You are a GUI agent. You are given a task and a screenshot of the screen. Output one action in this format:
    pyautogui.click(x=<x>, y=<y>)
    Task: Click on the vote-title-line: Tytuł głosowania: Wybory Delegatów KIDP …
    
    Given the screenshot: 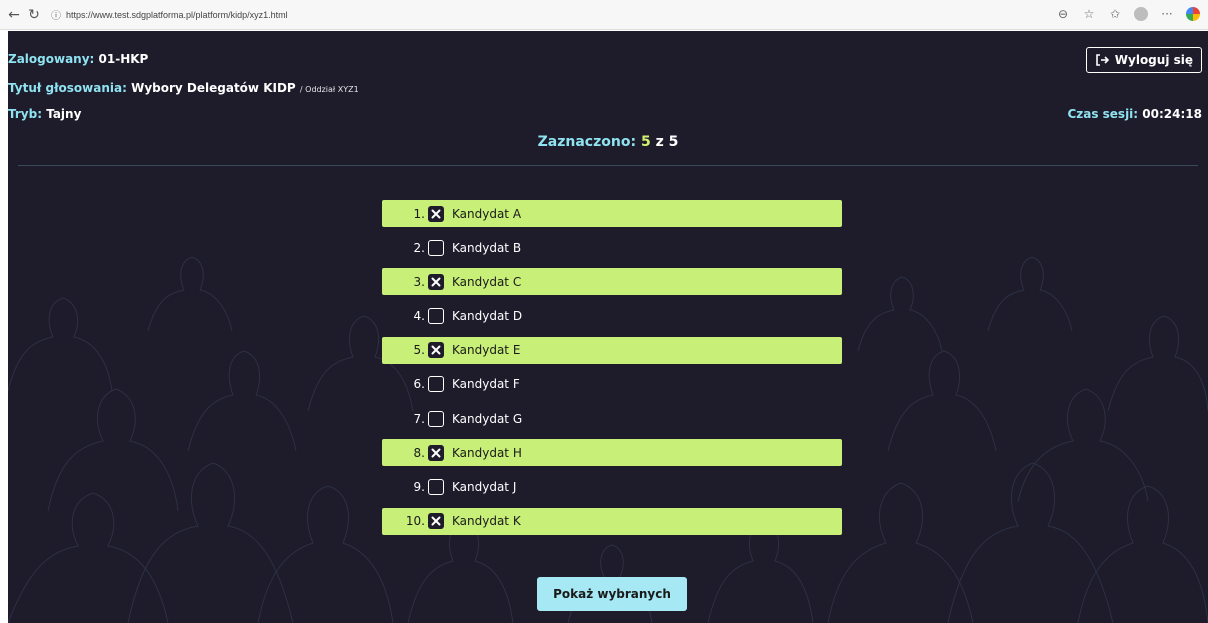 What is the action you would take?
    pyautogui.click(x=183, y=88)
    